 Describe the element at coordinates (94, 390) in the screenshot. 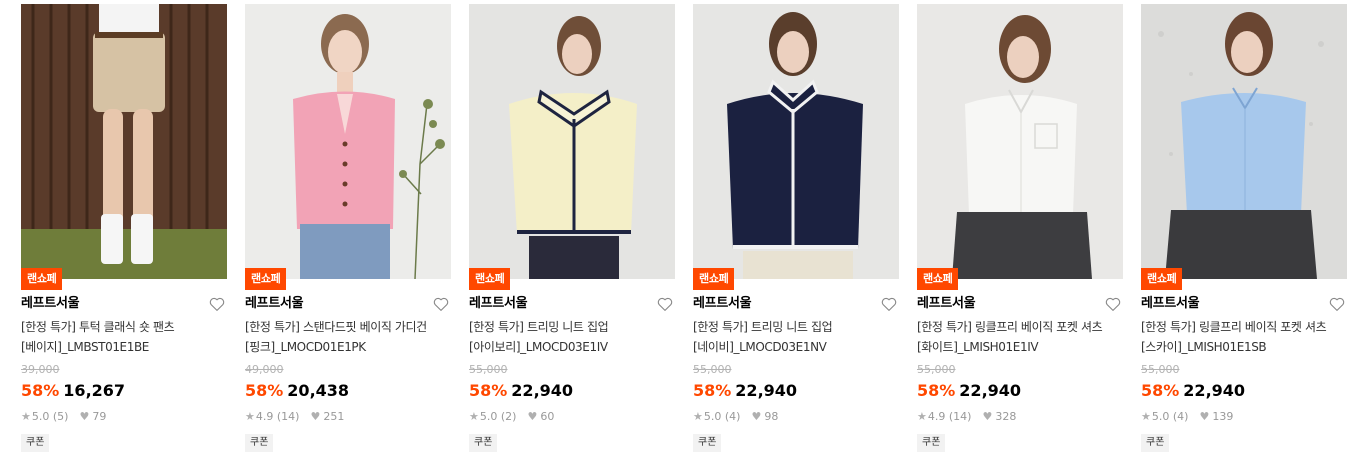

I see `sale-price: 16,267` at that location.